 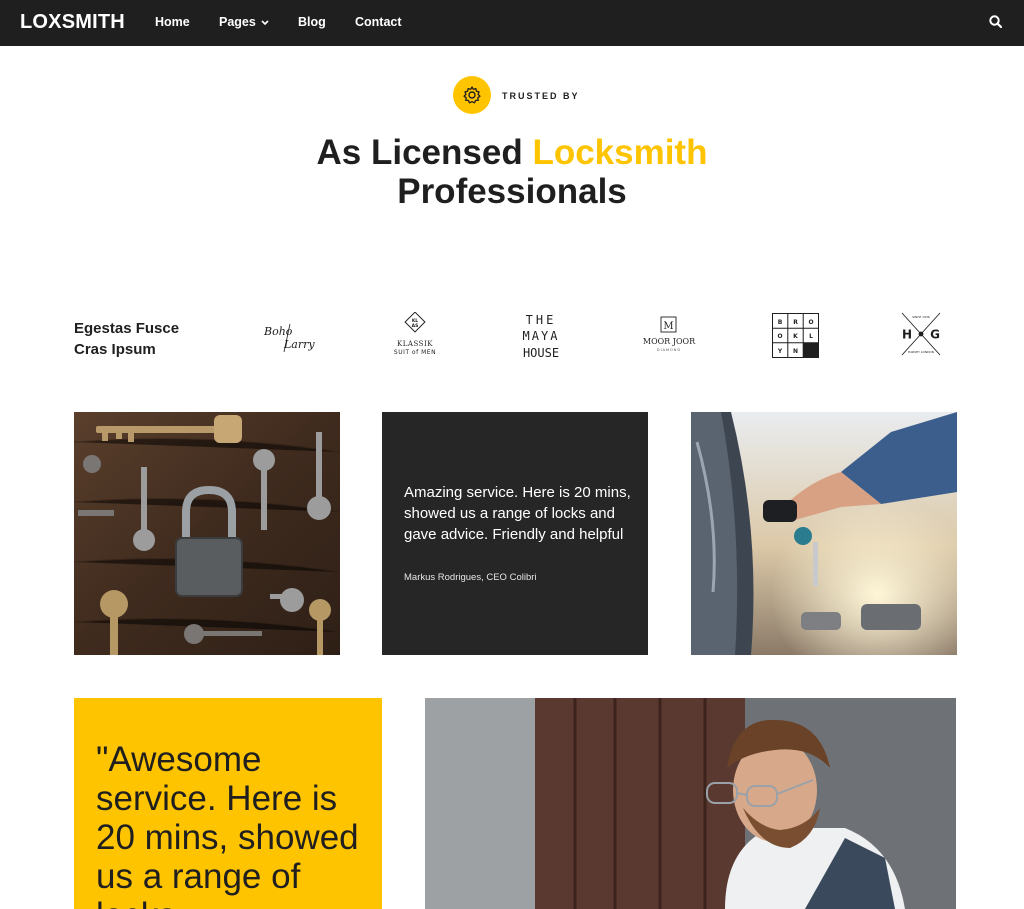 I want to click on trusted-by-eyebrow: TRUSTED BY, so click(x=541, y=96).